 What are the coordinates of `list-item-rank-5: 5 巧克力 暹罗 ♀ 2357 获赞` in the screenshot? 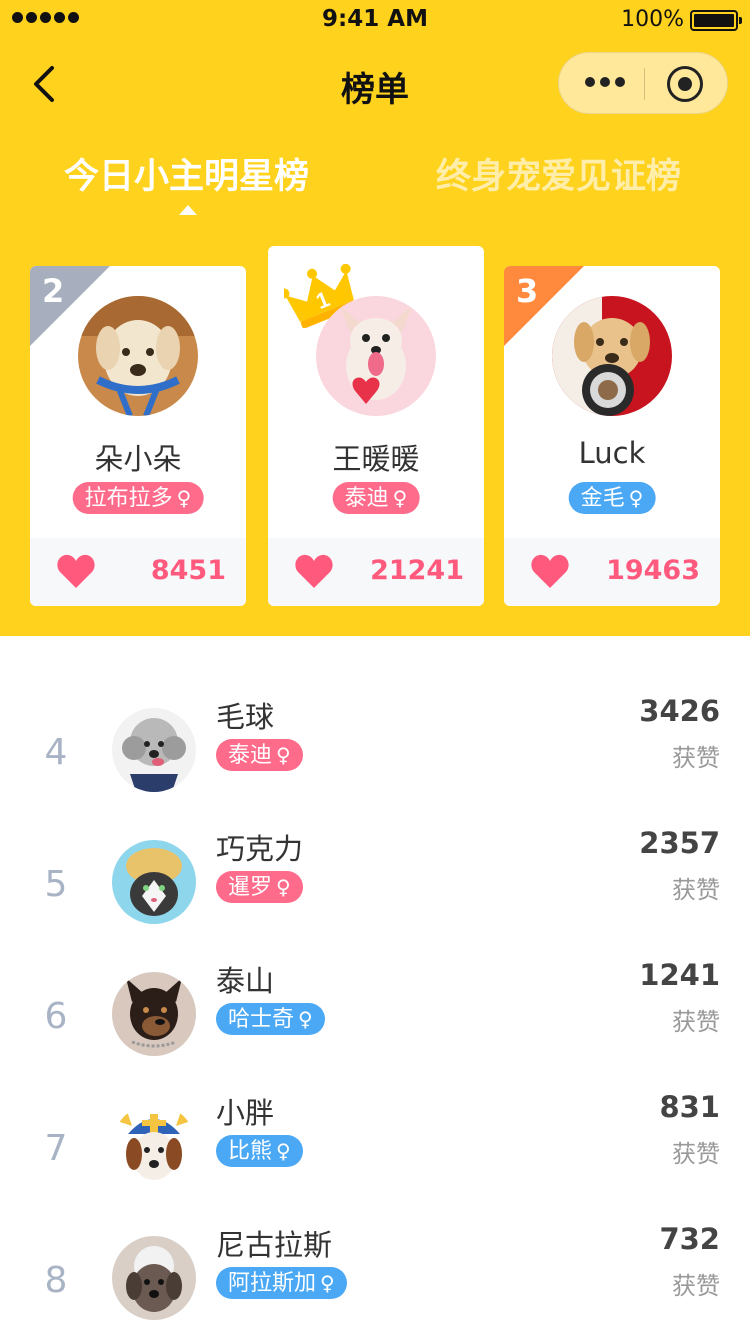 It's located at (375, 886).